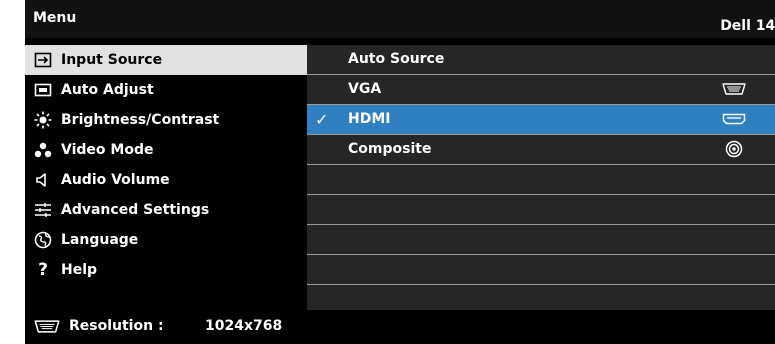  What do you see at coordinates (43, 270) in the screenshot?
I see `help-icon: ?` at bounding box center [43, 270].